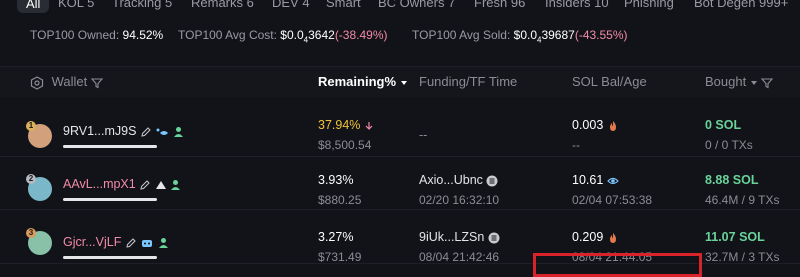 Image resolution: width=800 pixels, height=277 pixels. Describe the element at coordinates (742, 200) in the screenshot. I see `bought-txs: 46.4M / 9 TXs` at that location.